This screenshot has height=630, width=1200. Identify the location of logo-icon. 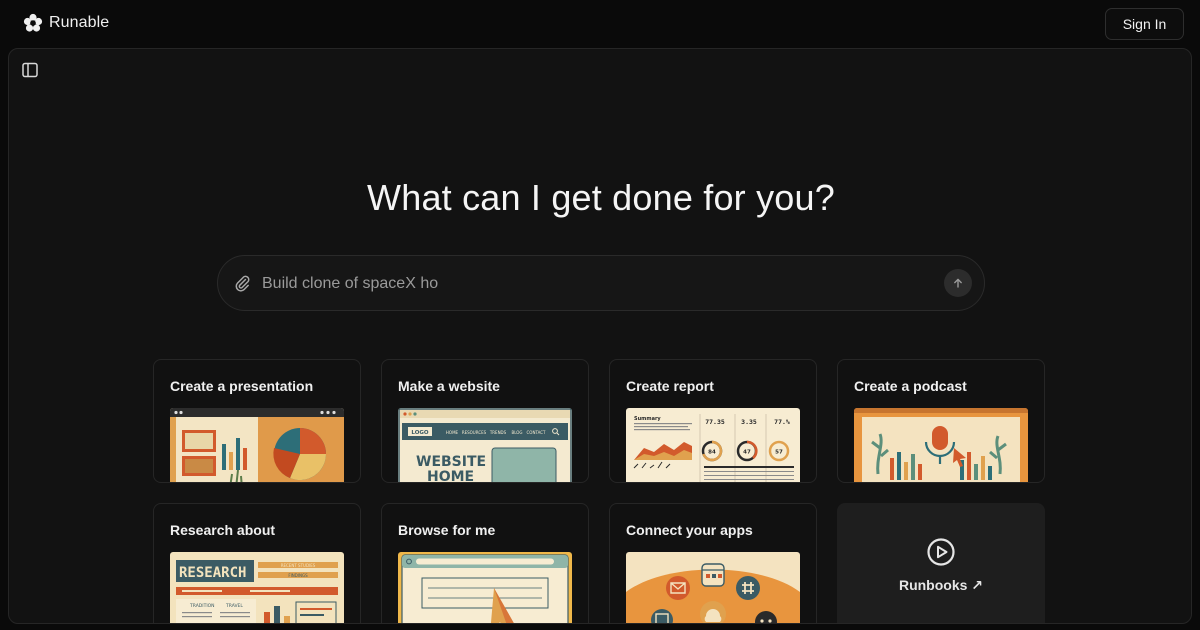
(33, 22).